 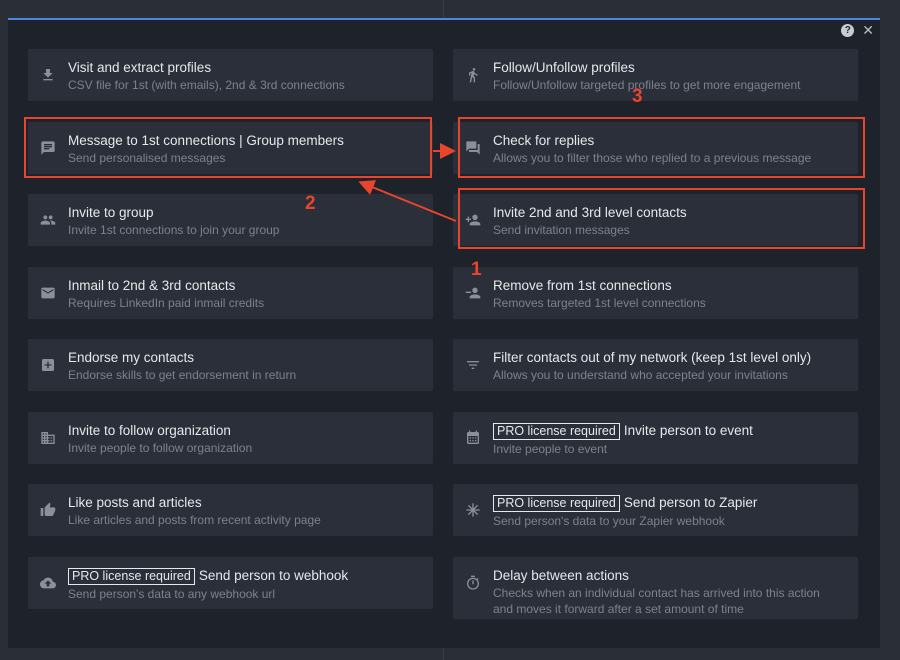 I want to click on step-number-2: 2, so click(x=310, y=203).